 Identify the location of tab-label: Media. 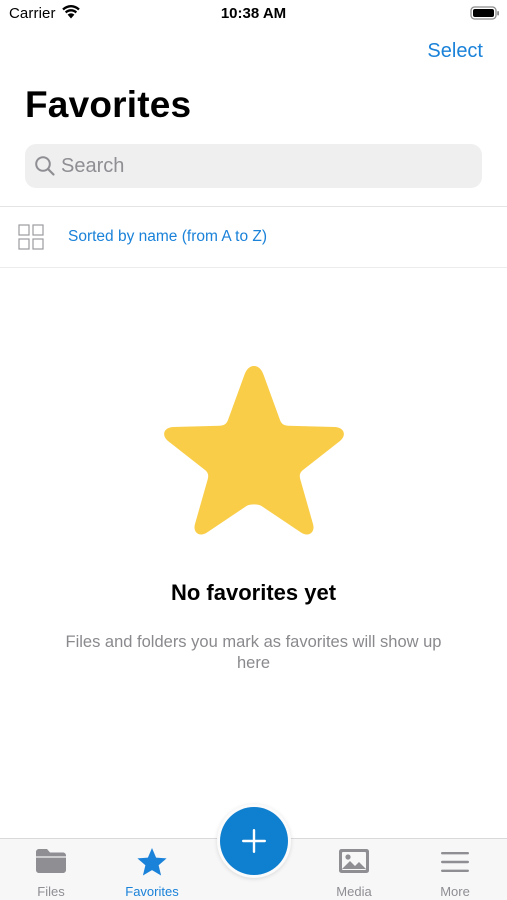
(354, 891).